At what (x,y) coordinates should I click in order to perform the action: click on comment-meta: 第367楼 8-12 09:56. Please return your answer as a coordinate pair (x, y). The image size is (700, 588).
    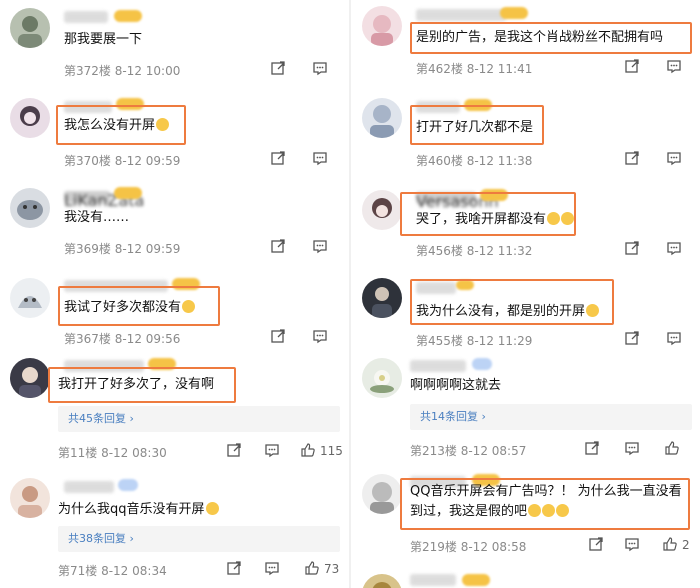
    Looking at the image, I should click on (122, 339).